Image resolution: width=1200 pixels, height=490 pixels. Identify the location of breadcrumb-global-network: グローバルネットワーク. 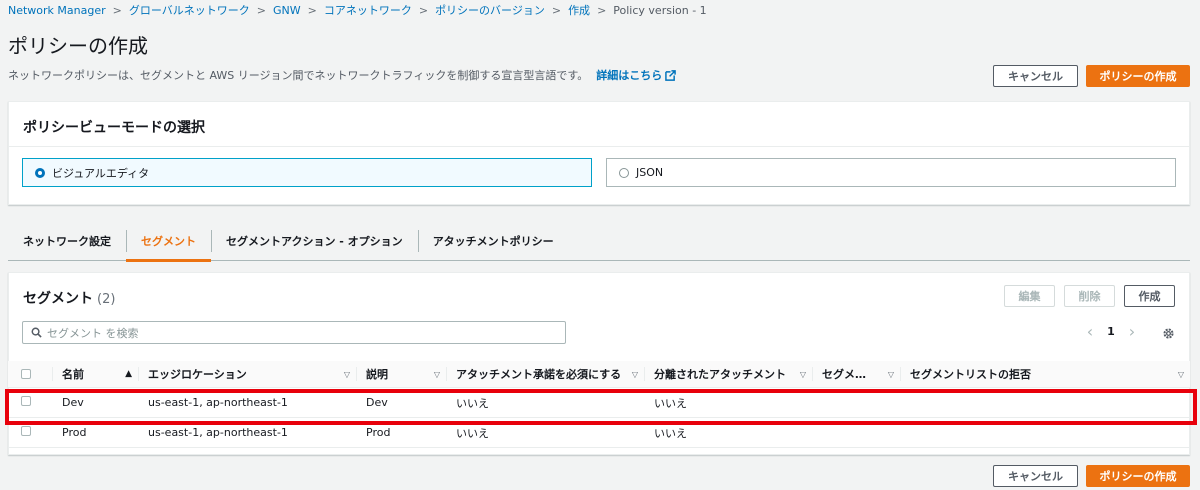
(189, 10).